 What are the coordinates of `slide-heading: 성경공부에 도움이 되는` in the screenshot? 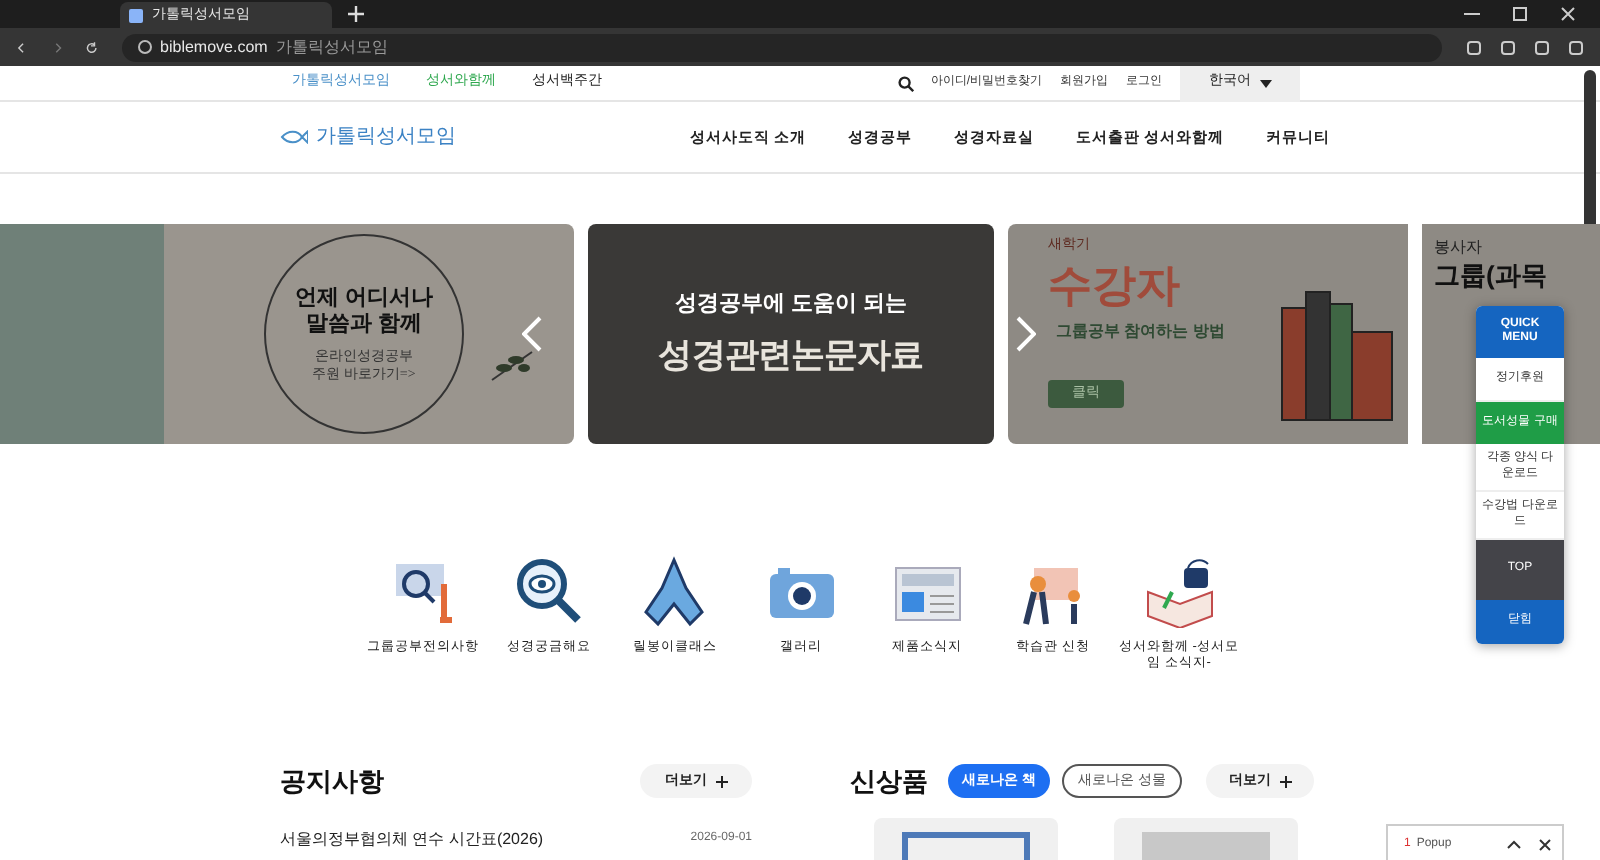 It's located at (791, 305).